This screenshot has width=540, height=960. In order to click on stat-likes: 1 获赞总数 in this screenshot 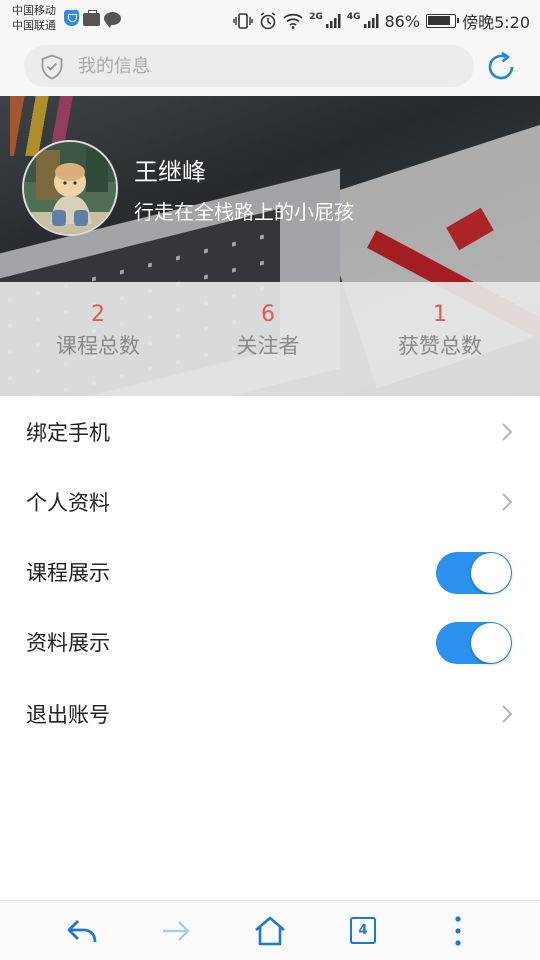, I will do `click(440, 331)`.